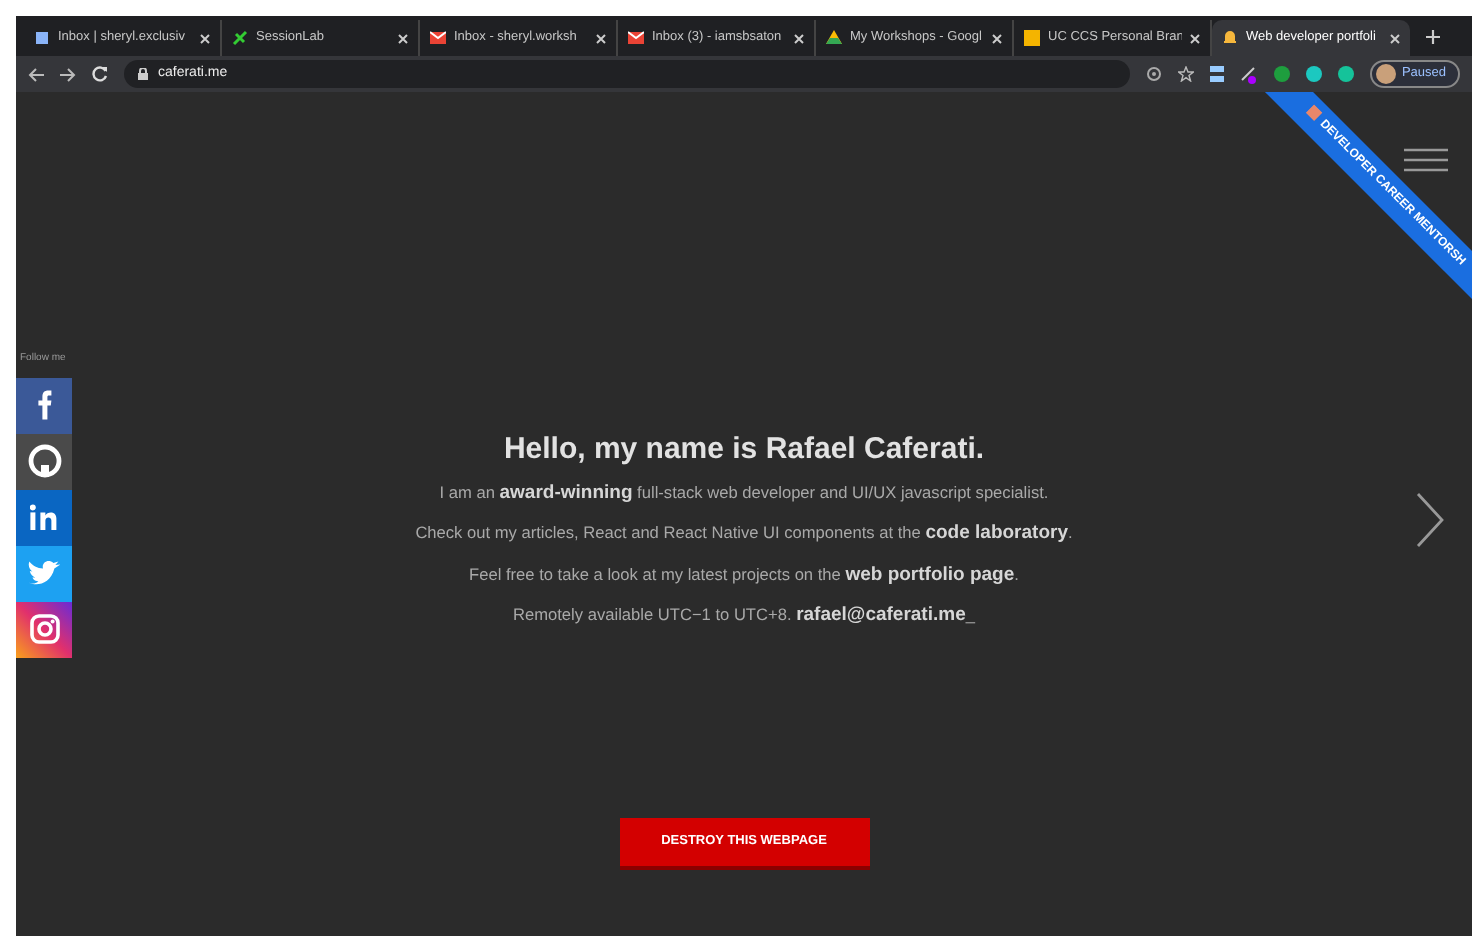 This screenshot has height=936, width=1480. I want to click on intro-line: Remotely available UTC−1 to UTC+8. rafael@caferati.me_, so click(744, 615).